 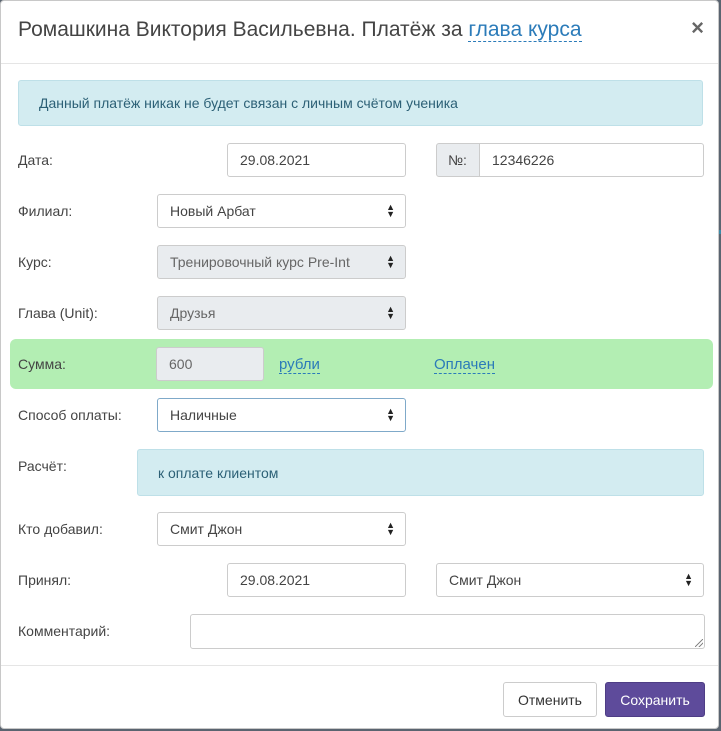 I want to click on added-by-label: Кто добавил:, so click(x=60, y=529).